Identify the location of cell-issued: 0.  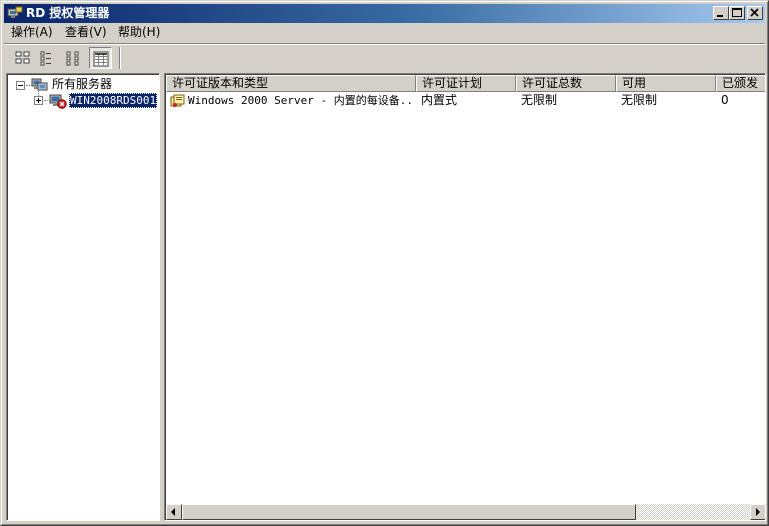
(725, 100).